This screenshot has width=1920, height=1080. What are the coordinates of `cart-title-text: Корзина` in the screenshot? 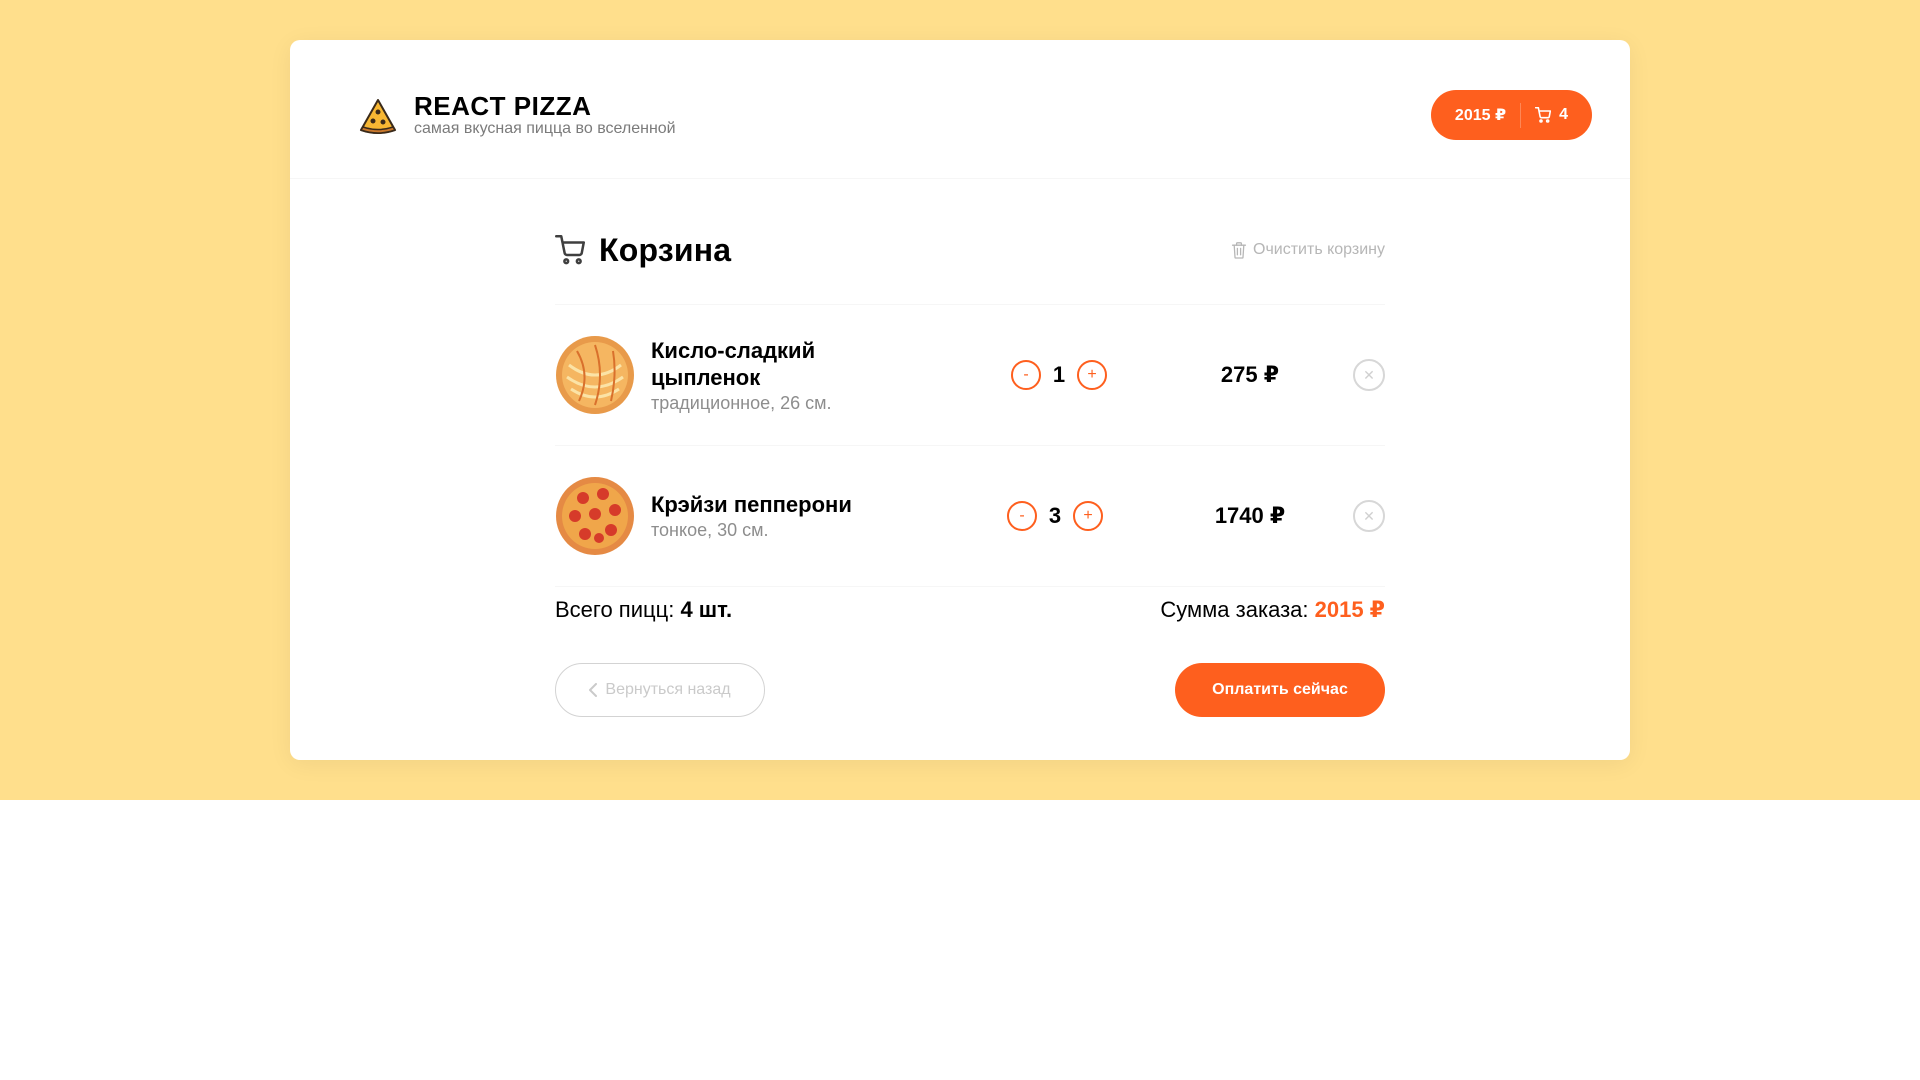 It's located at (665, 249).